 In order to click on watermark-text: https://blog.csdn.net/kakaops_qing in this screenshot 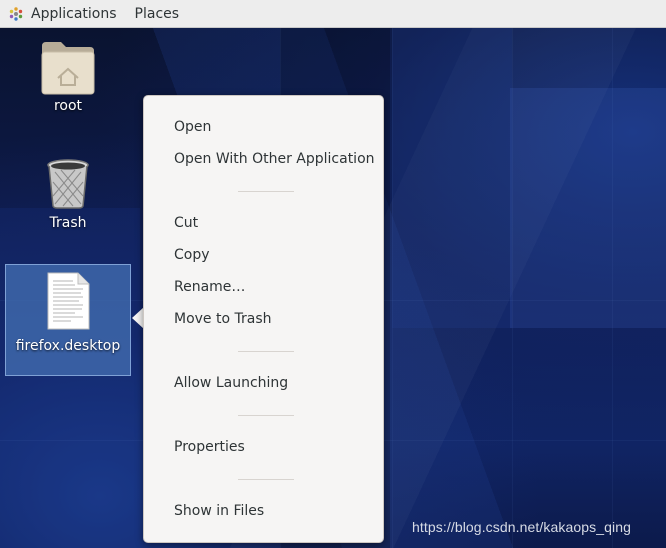, I will do `click(521, 527)`.